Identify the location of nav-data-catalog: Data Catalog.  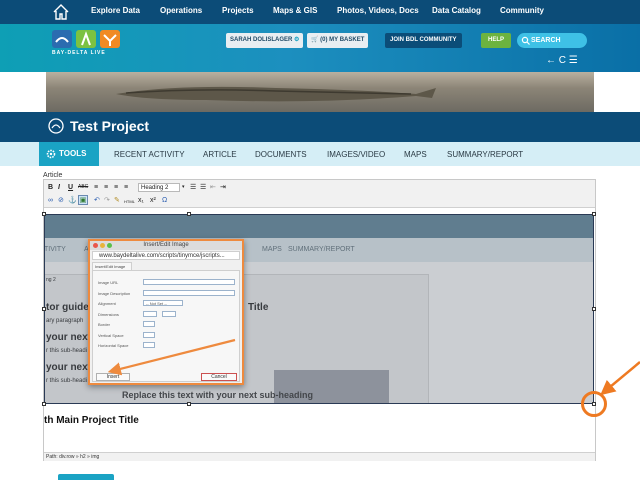
(456, 10).